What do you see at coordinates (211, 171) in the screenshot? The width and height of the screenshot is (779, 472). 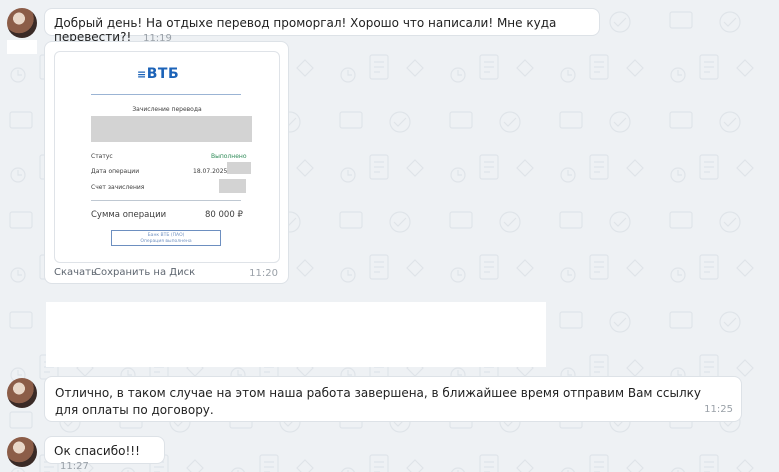 I see `date-value: 18.07.2025,` at bounding box center [211, 171].